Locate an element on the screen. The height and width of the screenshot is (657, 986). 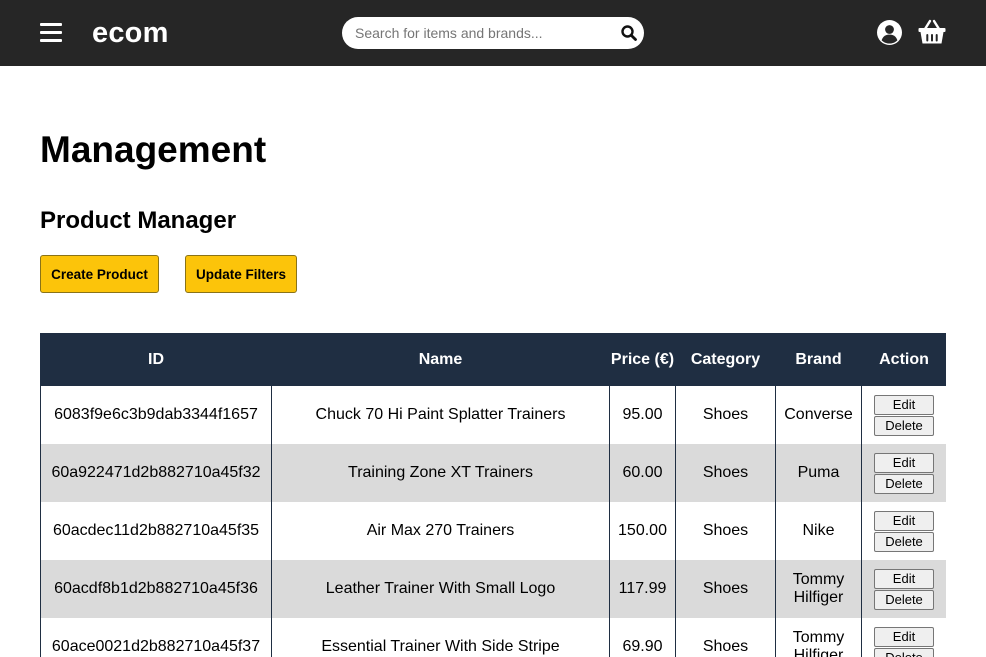
column-header-brand: Brand is located at coordinates (818, 359).